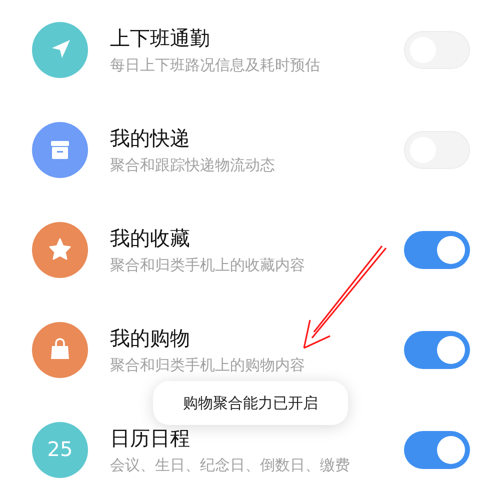 This screenshot has height=485, width=500. Describe the element at coordinates (215, 65) in the screenshot. I see `item-description: 每日上下班路况信息及耗时预估` at that location.